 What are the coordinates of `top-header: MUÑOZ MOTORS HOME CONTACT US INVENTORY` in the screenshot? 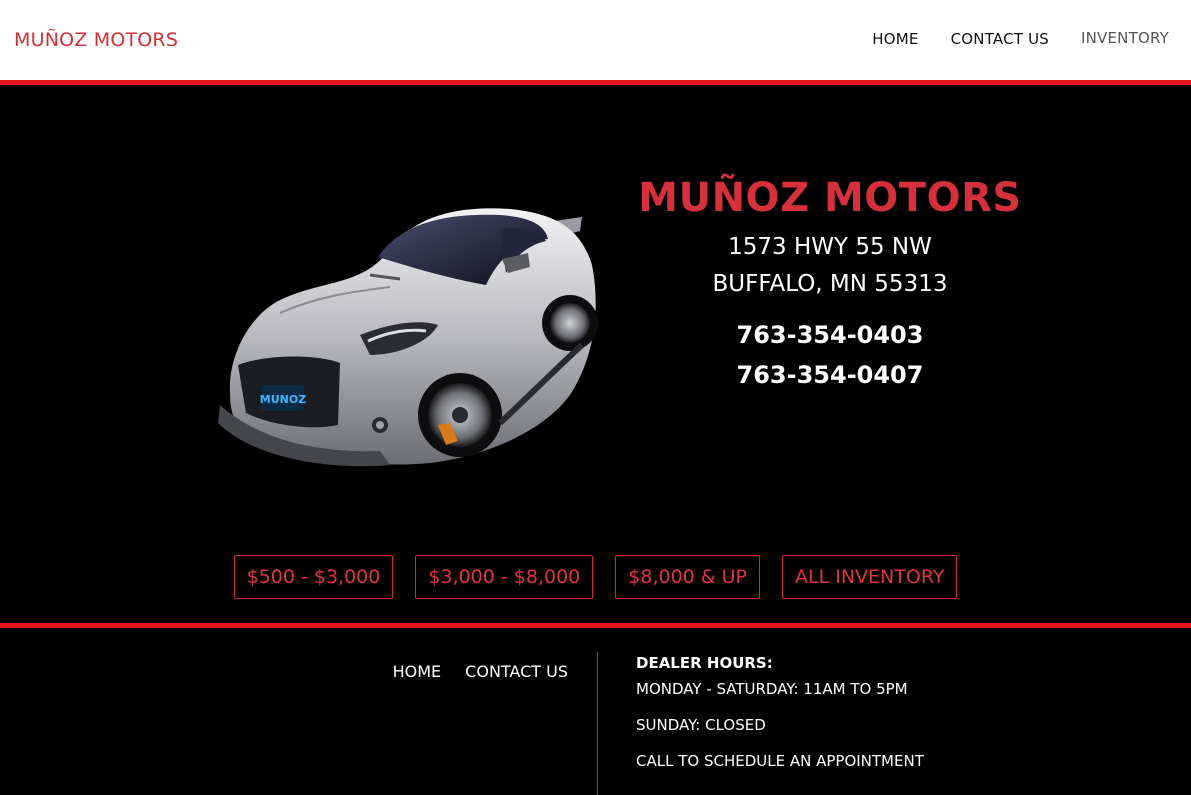 It's located at (595, 40).